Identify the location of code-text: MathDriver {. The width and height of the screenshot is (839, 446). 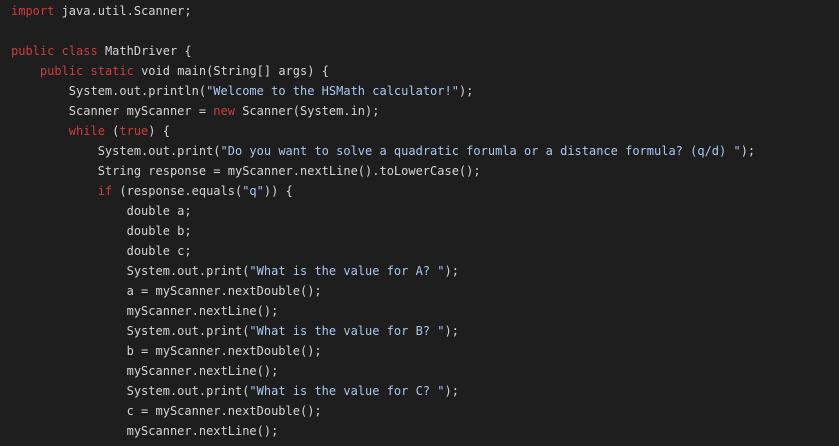
(144, 51).